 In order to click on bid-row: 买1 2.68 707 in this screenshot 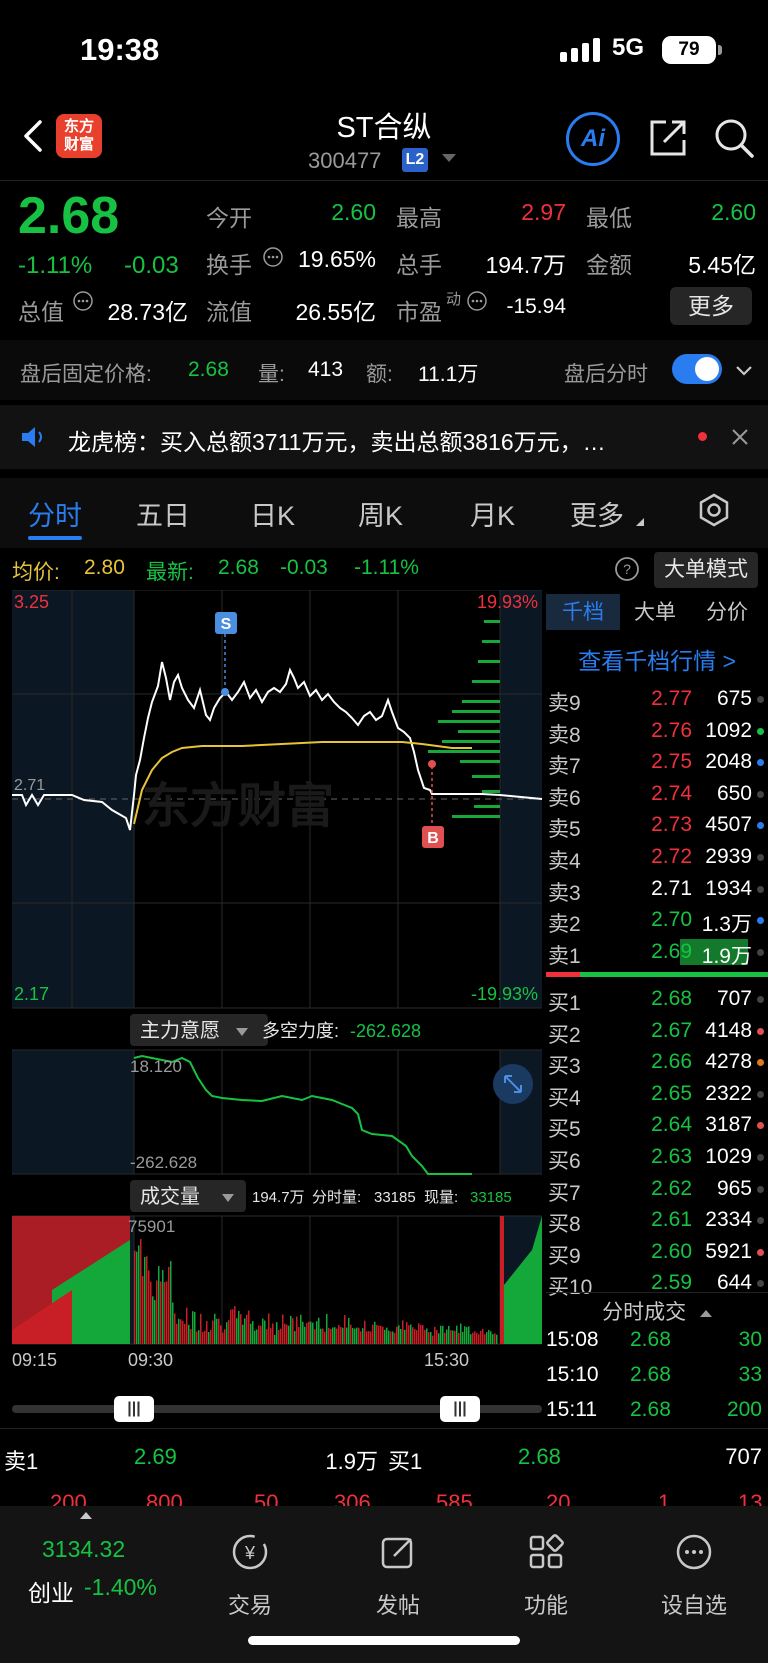, I will do `click(657, 999)`.